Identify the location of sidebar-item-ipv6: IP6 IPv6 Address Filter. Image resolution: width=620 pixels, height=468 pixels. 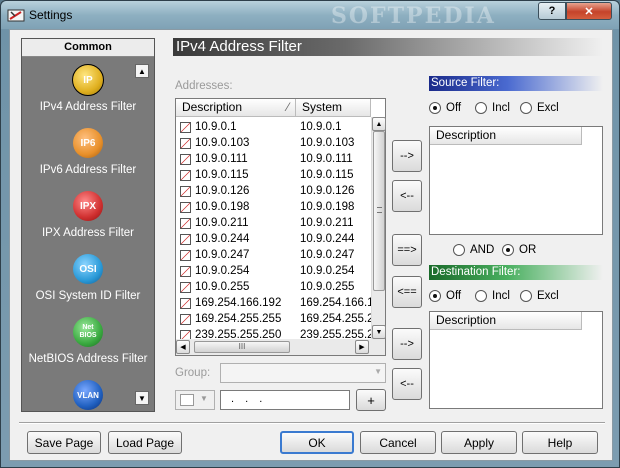
(88, 157).